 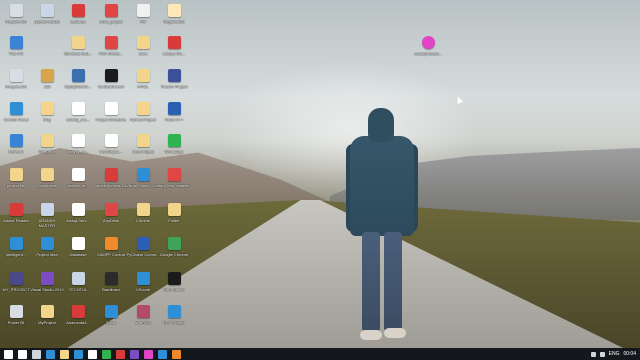 I want to click on network-icon, so click(x=593, y=354).